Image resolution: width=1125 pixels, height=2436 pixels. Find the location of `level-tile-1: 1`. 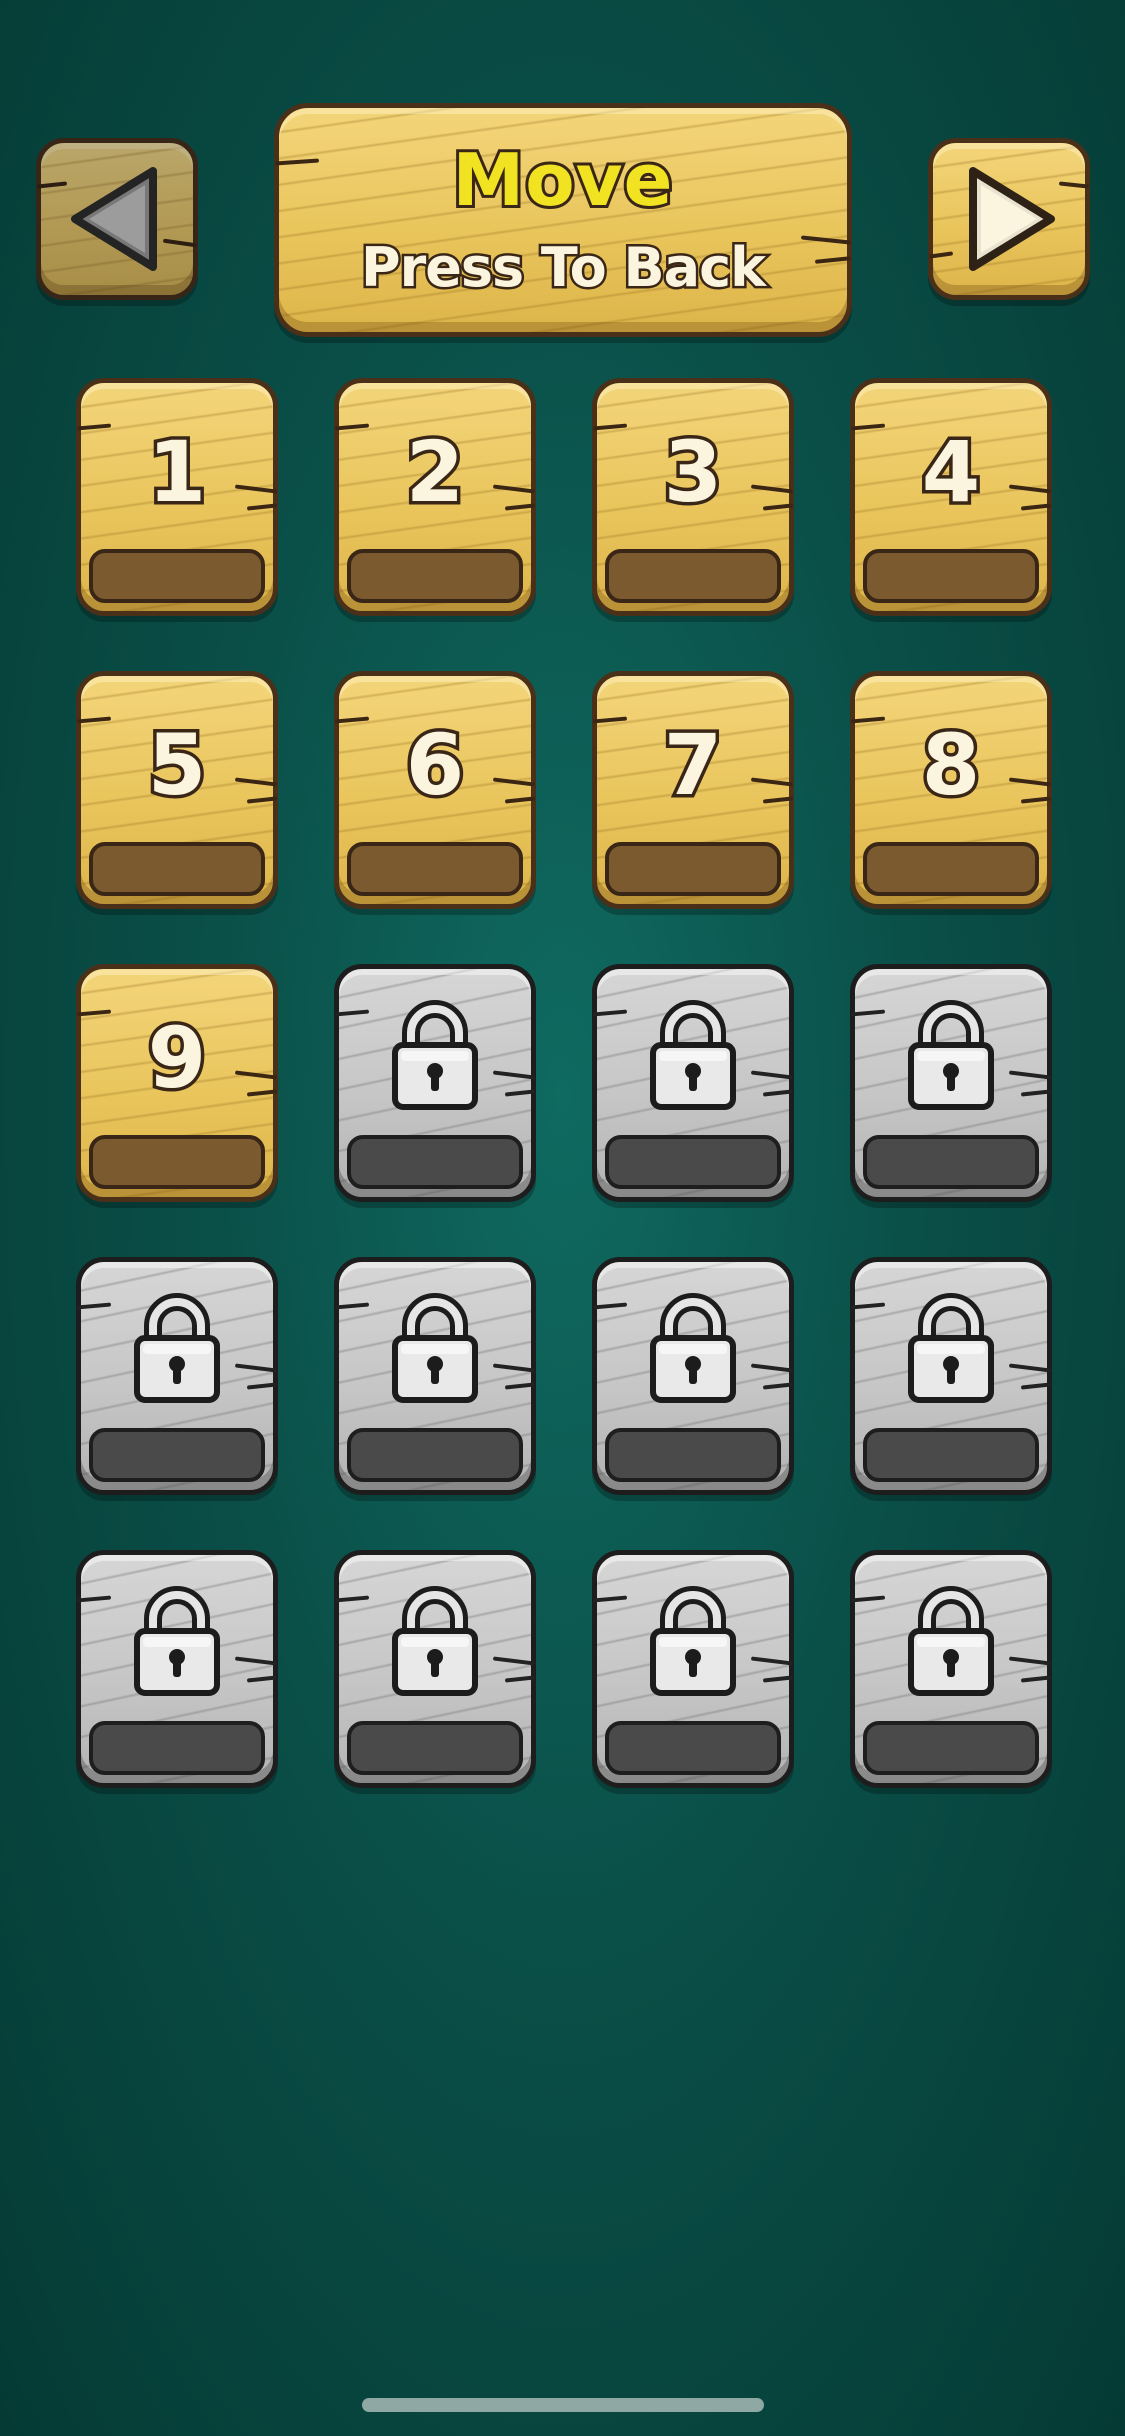

level-tile-1: 1 is located at coordinates (177, 497).